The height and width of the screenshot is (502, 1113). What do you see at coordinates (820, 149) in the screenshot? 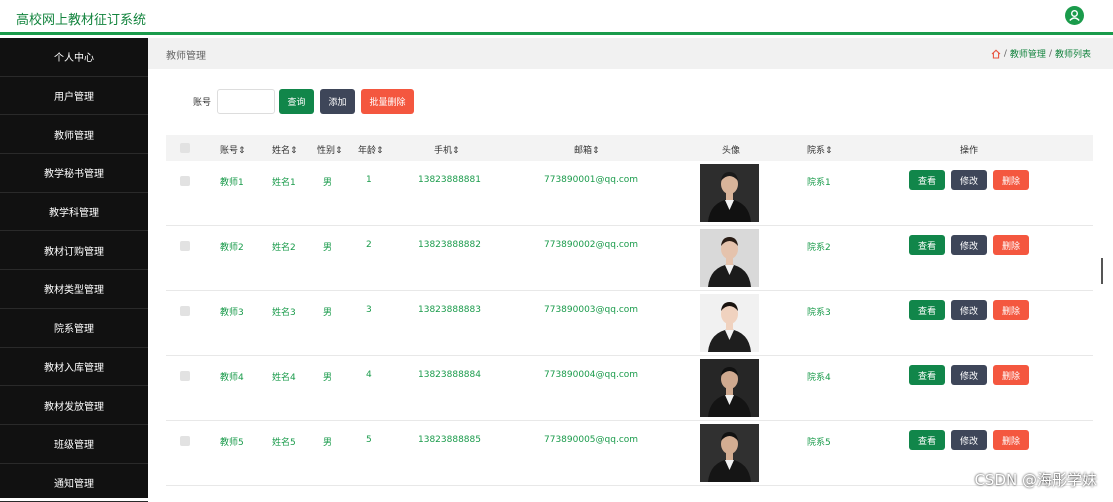
I see `header-department: 院系⇕` at bounding box center [820, 149].